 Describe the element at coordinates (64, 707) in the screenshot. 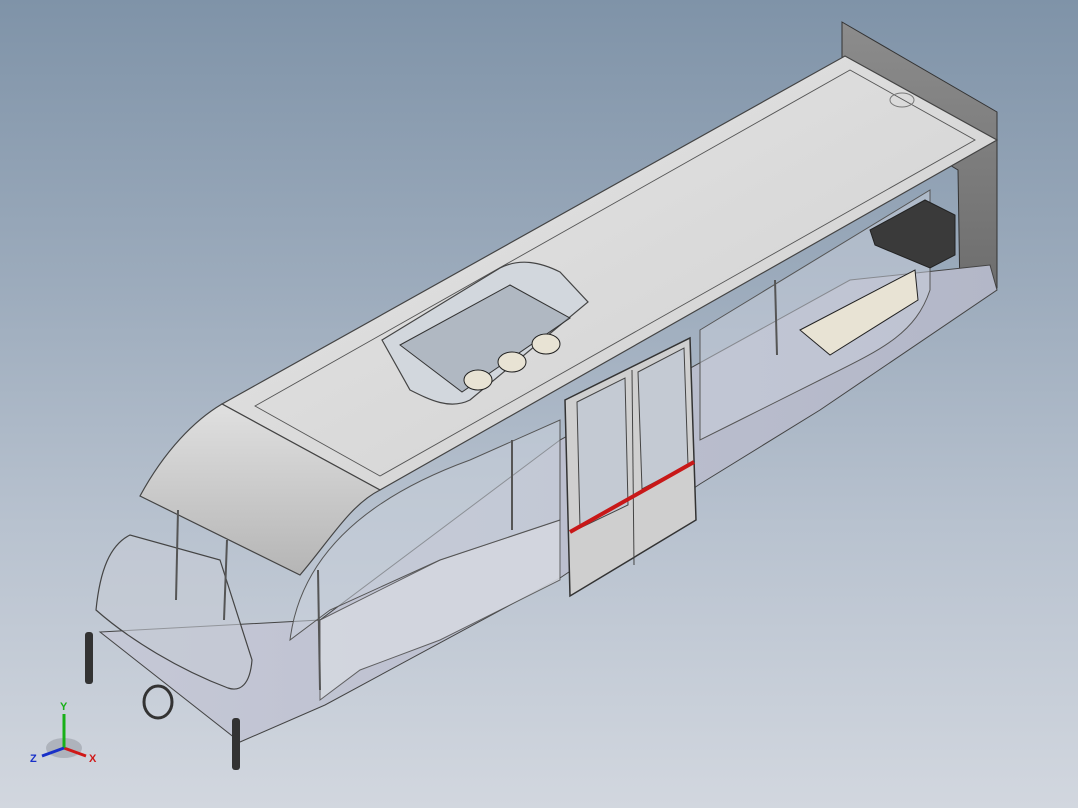

I see `y-axis-label: Y` at that location.